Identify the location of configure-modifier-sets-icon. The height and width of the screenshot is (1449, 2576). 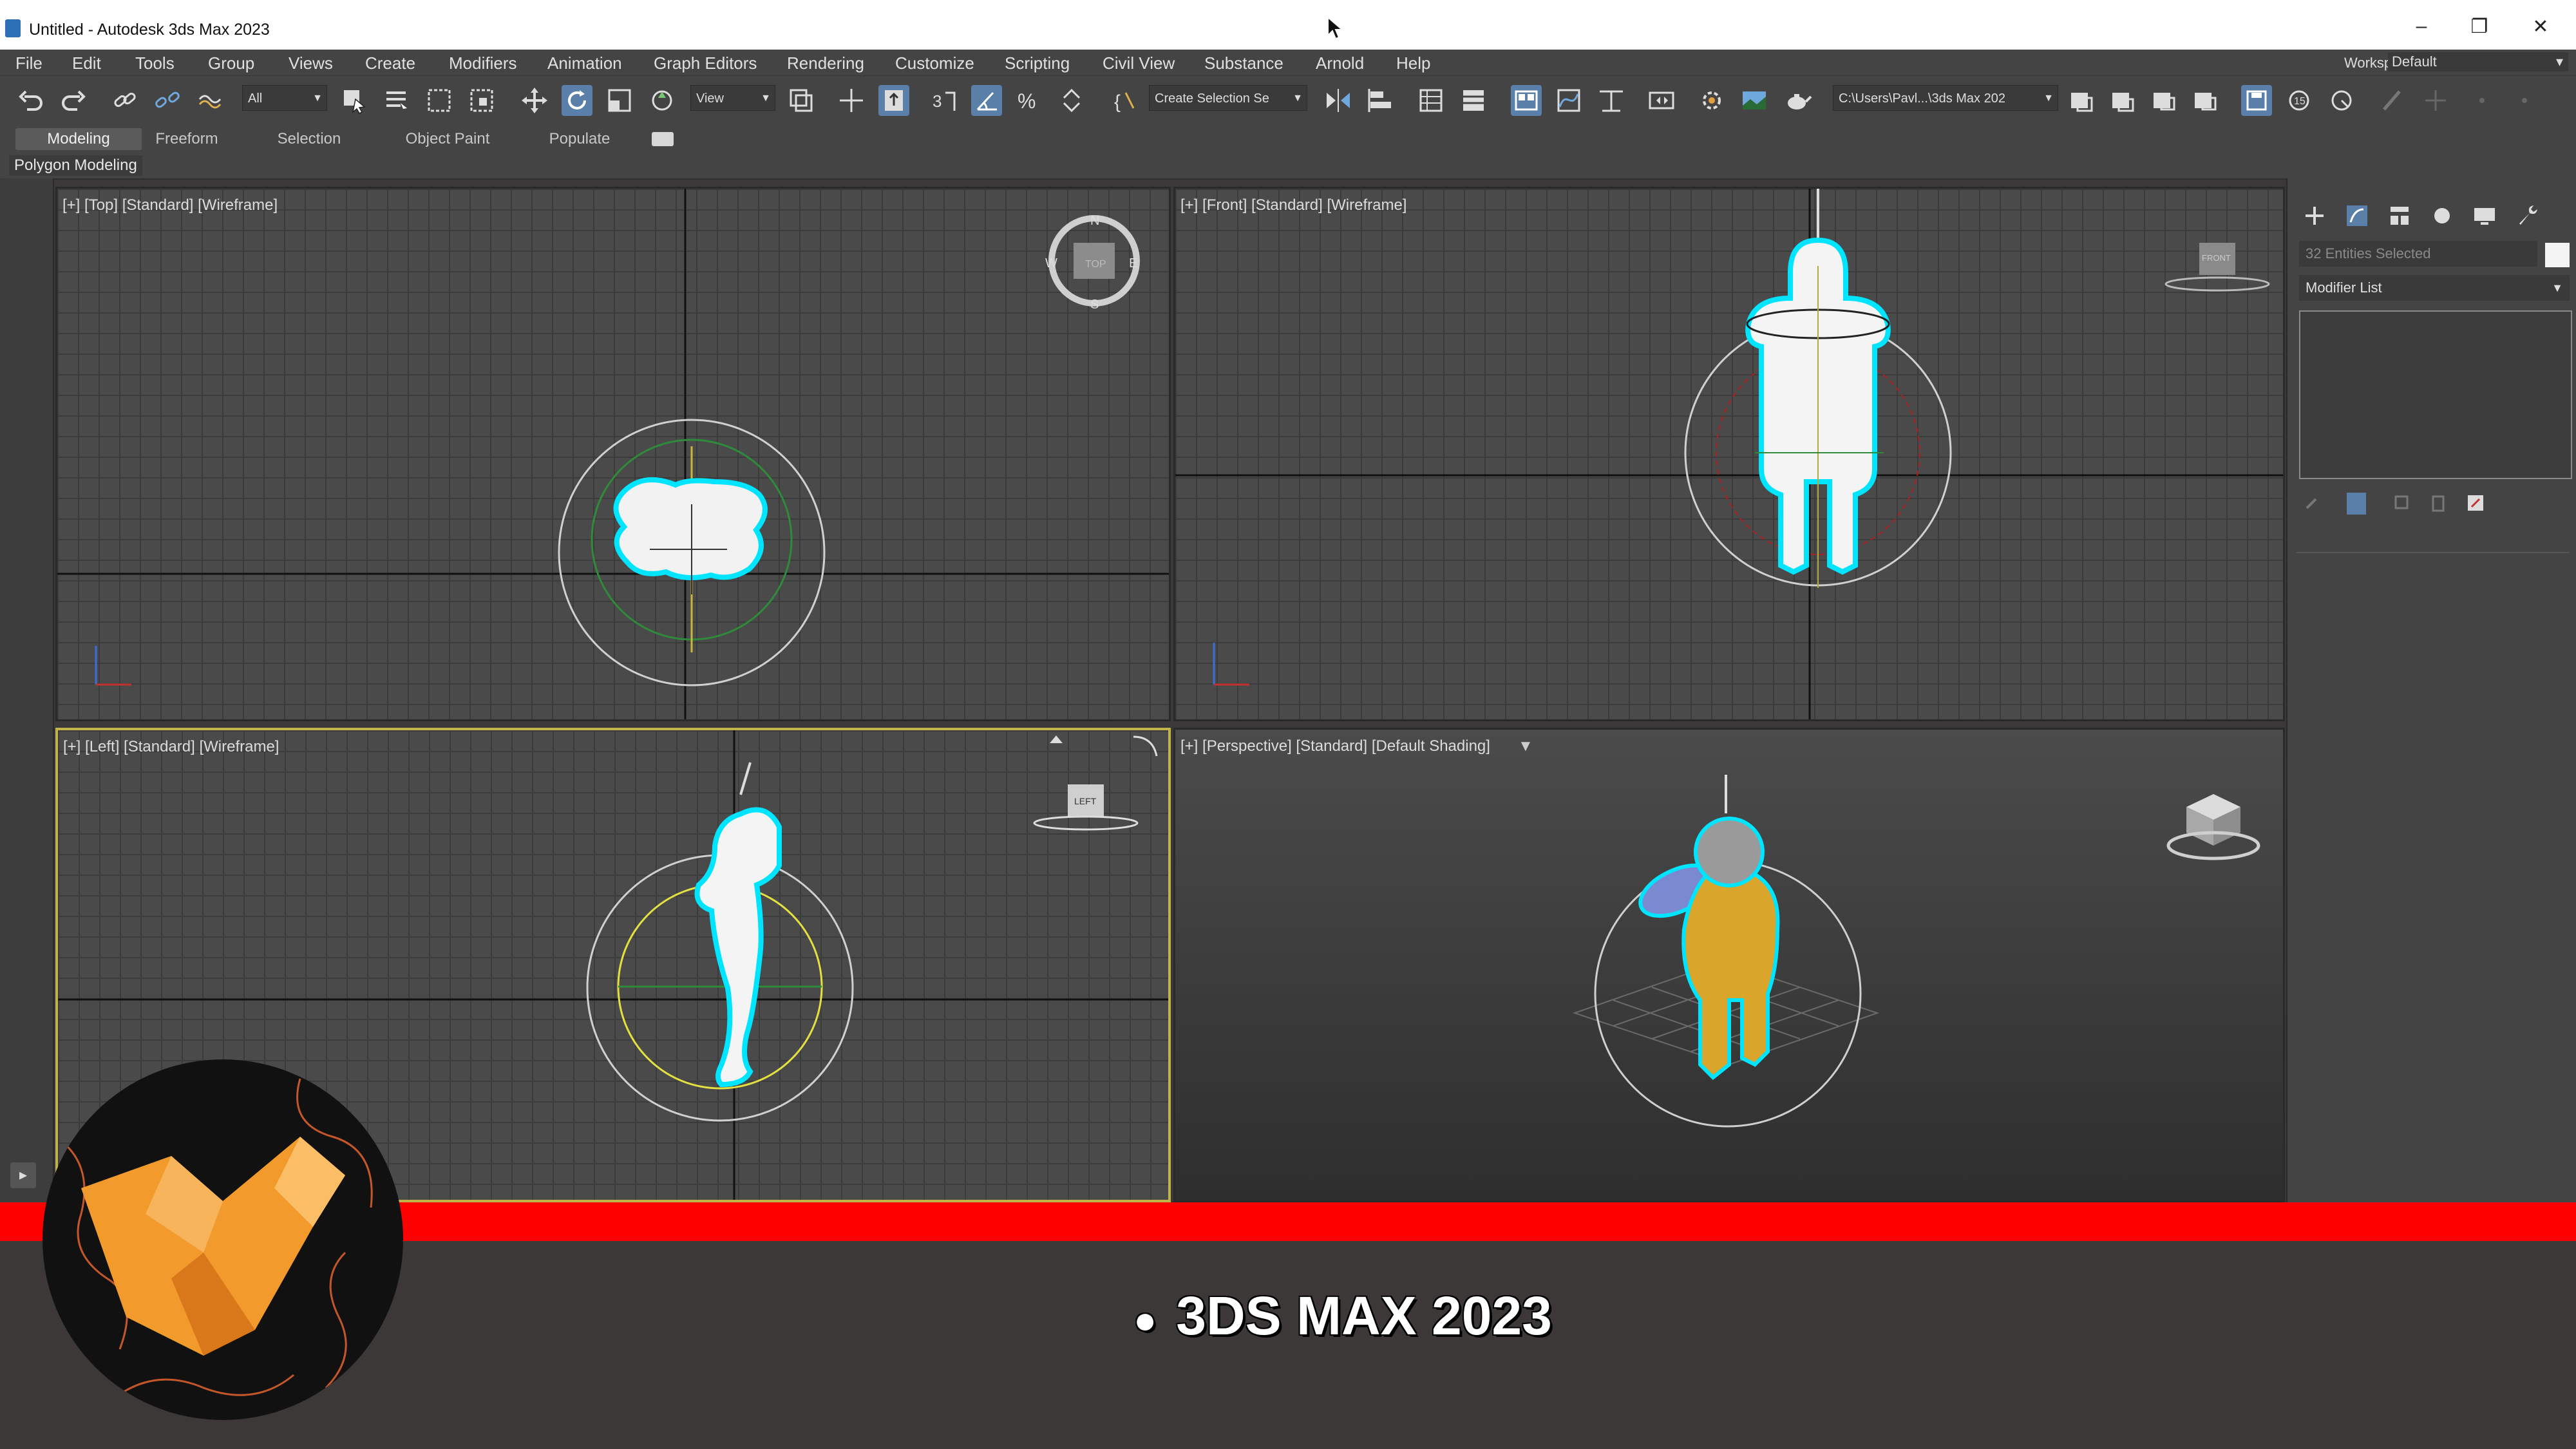
(2475, 503).